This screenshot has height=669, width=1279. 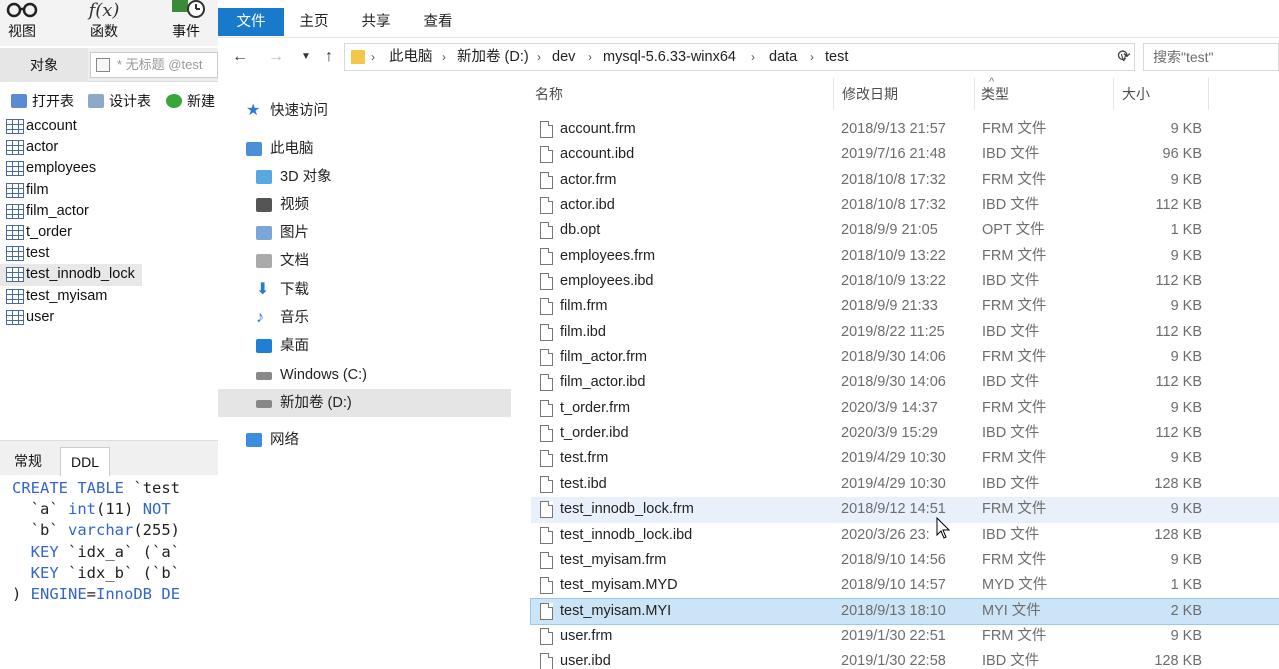 What do you see at coordinates (905, 408) in the screenshot?
I see `file-row: t_order.frm 2020/3/9 14:37 FRM 文件 9 KB` at bounding box center [905, 408].